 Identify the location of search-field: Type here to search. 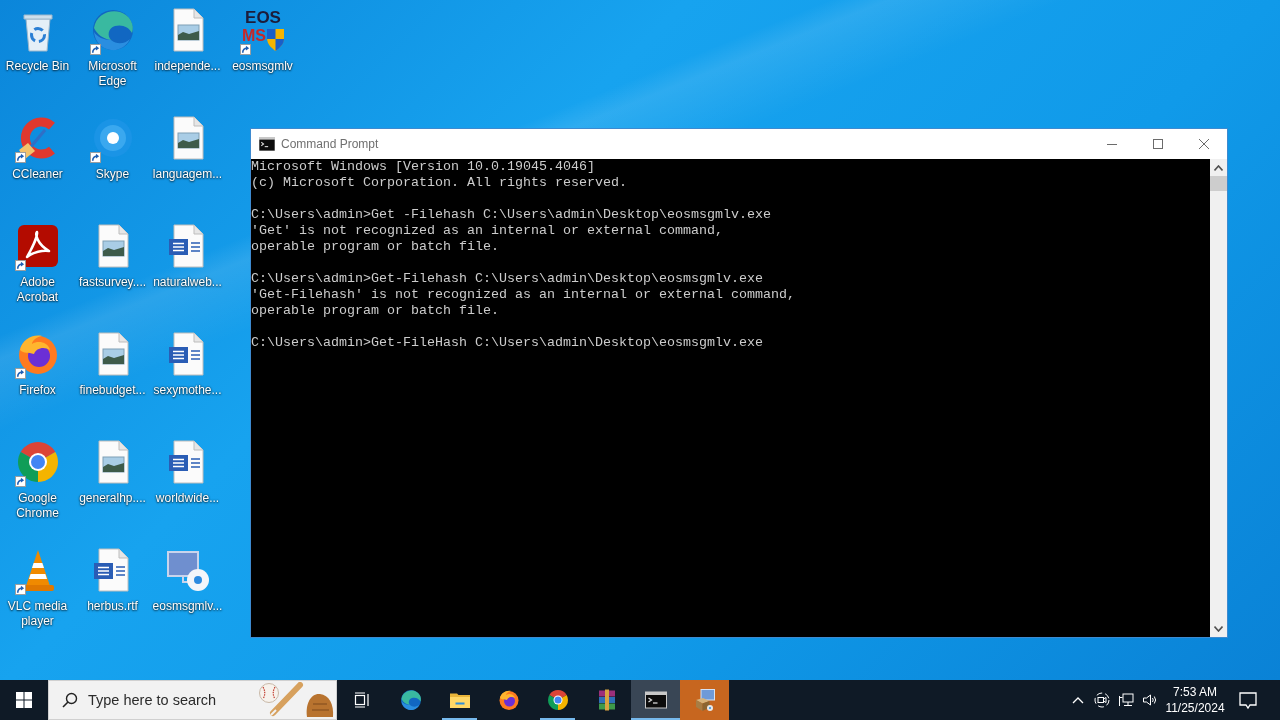
(192, 700).